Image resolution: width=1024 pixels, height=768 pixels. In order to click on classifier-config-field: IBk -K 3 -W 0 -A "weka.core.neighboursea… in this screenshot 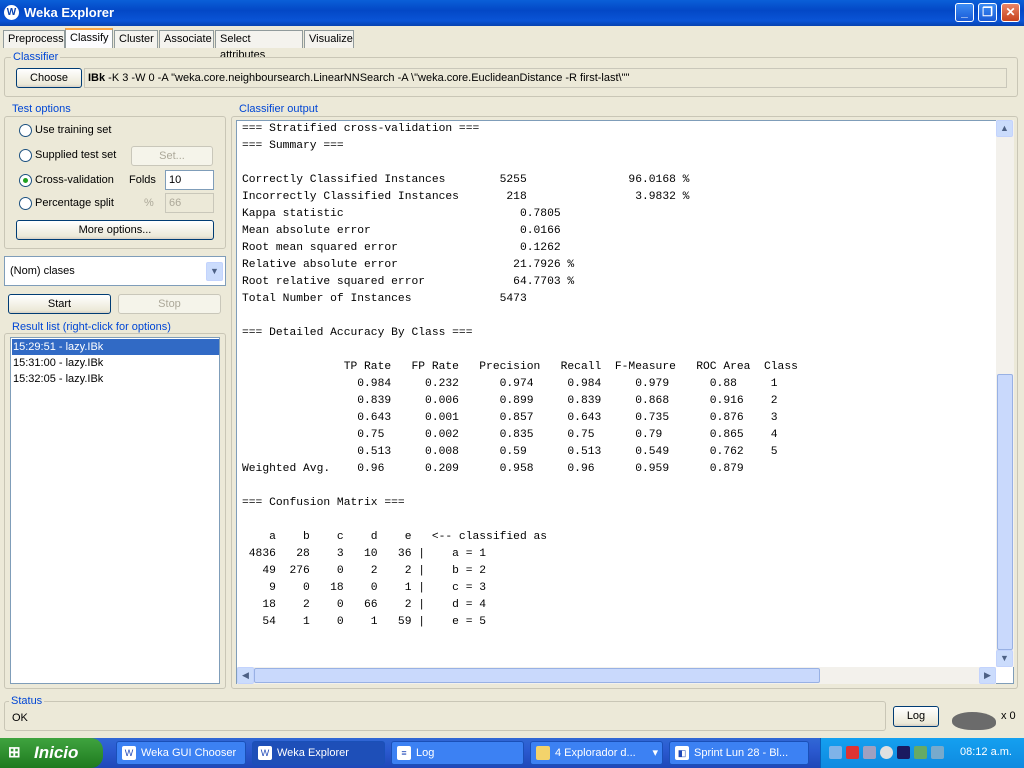, I will do `click(545, 78)`.